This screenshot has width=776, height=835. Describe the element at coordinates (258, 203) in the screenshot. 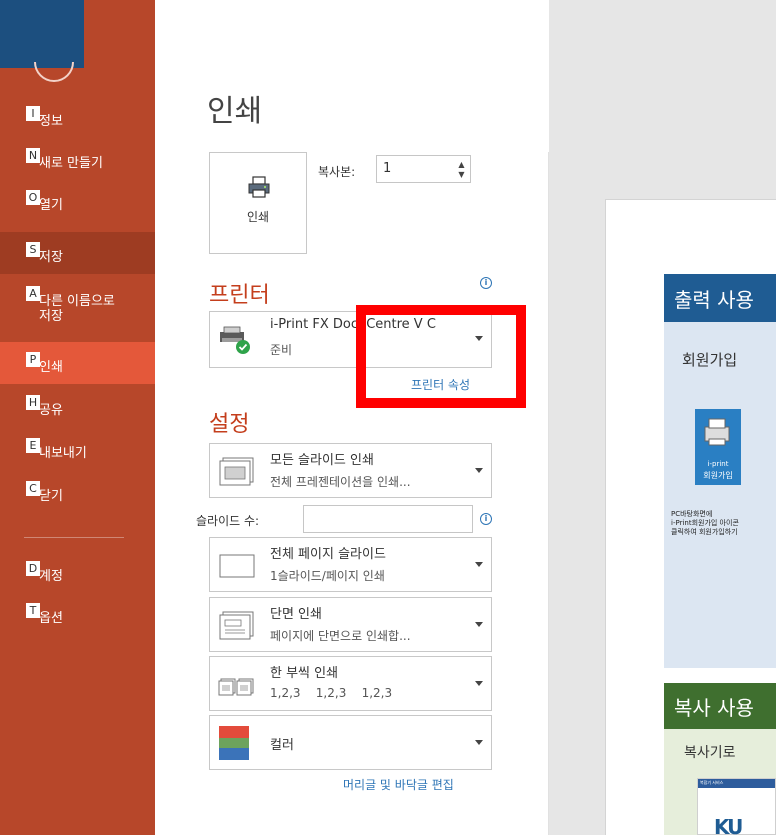

I see `print-button: 인쇄` at that location.